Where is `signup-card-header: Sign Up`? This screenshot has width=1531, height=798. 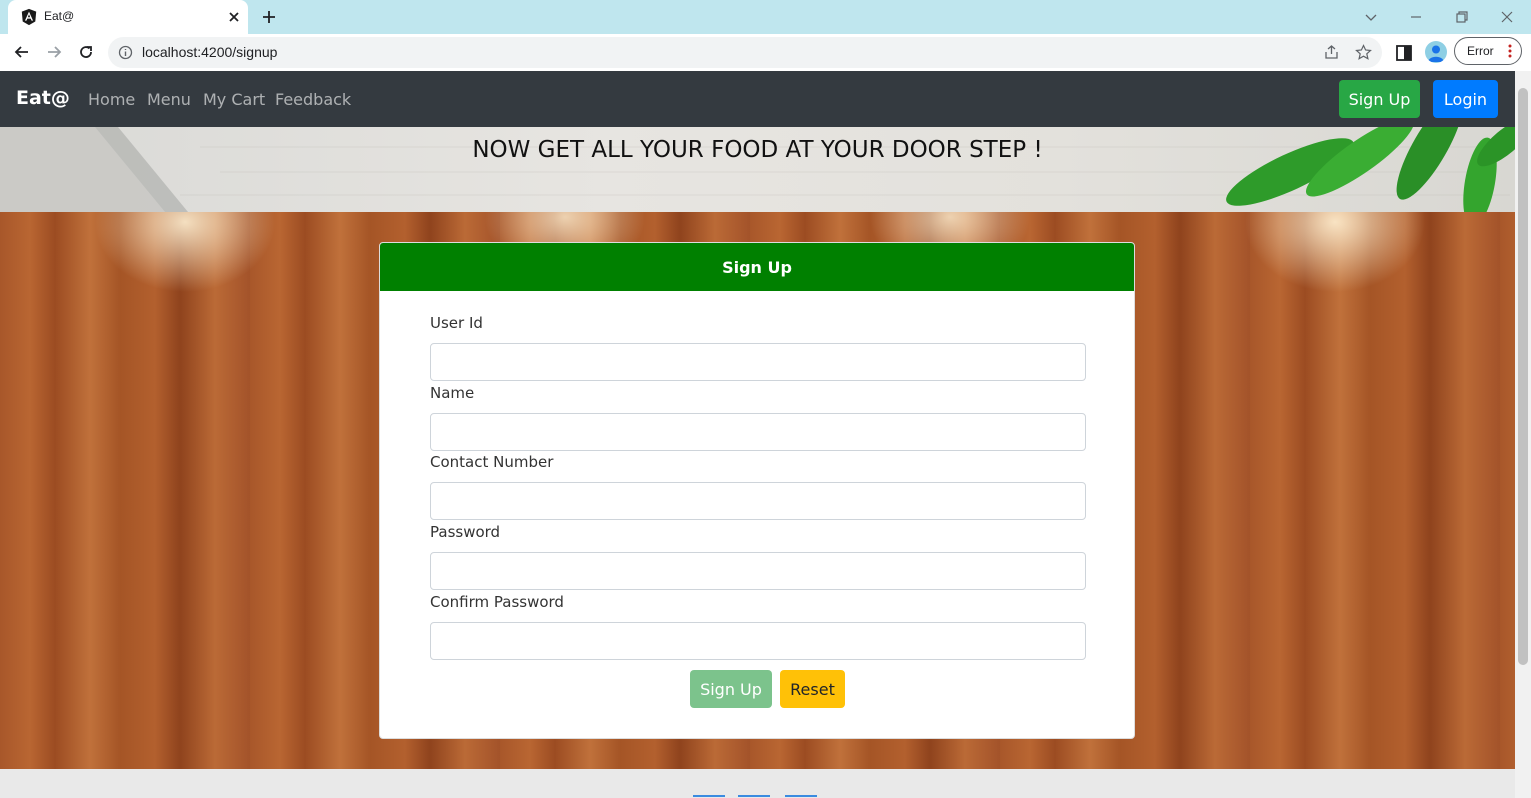
signup-card-header: Sign Up is located at coordinates (757, 267).